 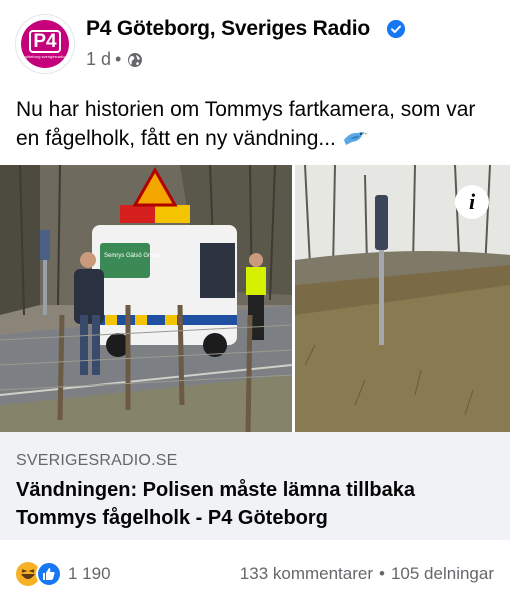 I want to click on info-icon: i, so click(x=472, y=202).